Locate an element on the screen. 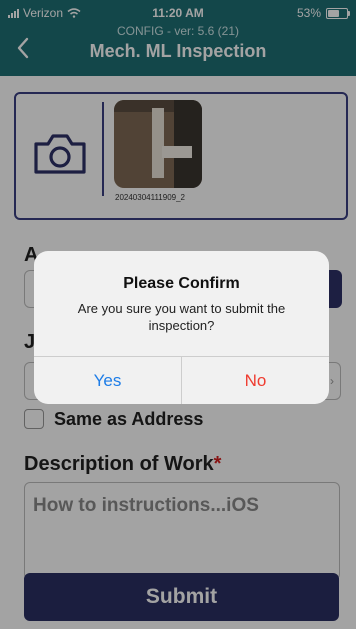  dialog-title: Please Confirm is located at coordinates (181, 283).